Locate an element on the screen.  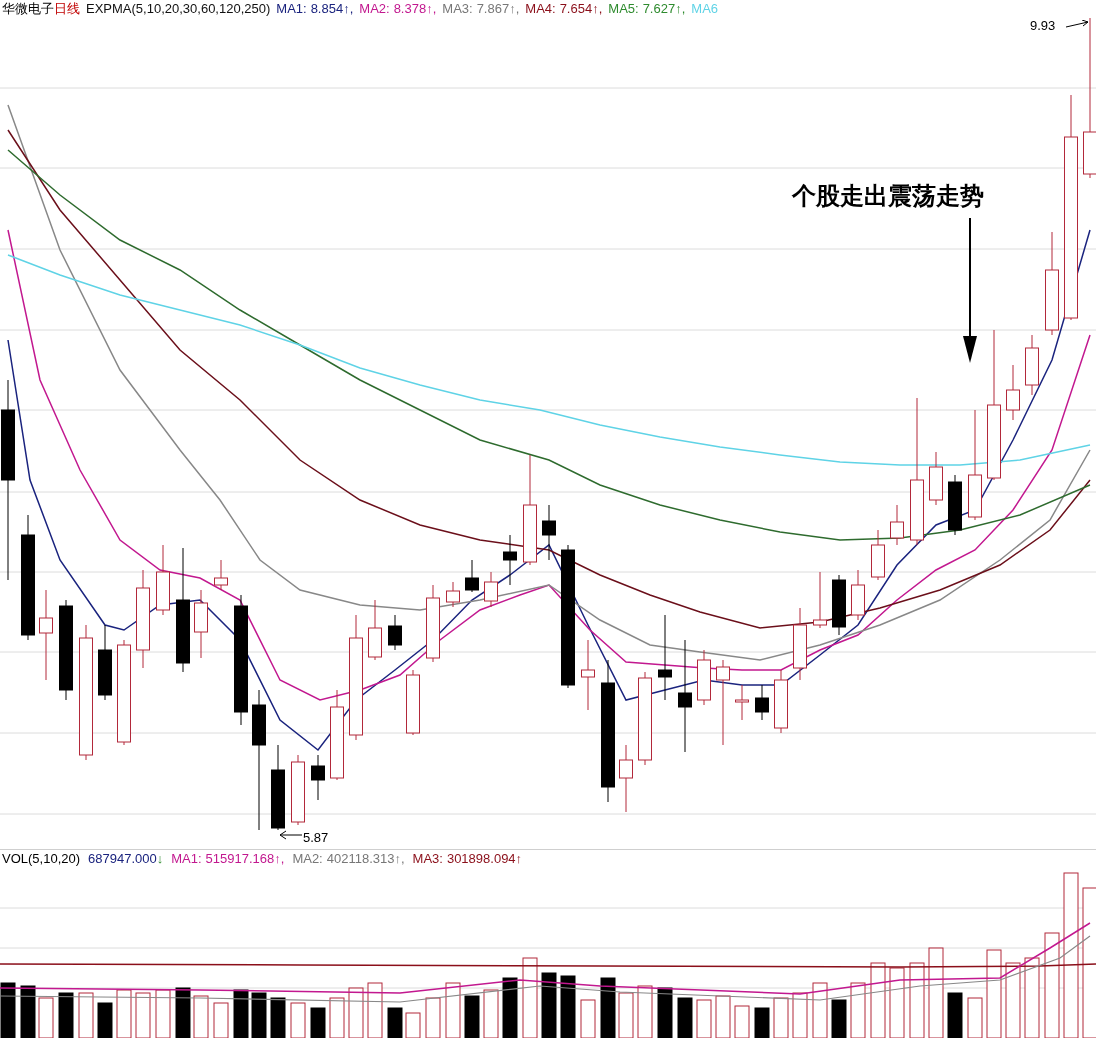
average-value: 8.378↑, is located at coordinates (415, 9).